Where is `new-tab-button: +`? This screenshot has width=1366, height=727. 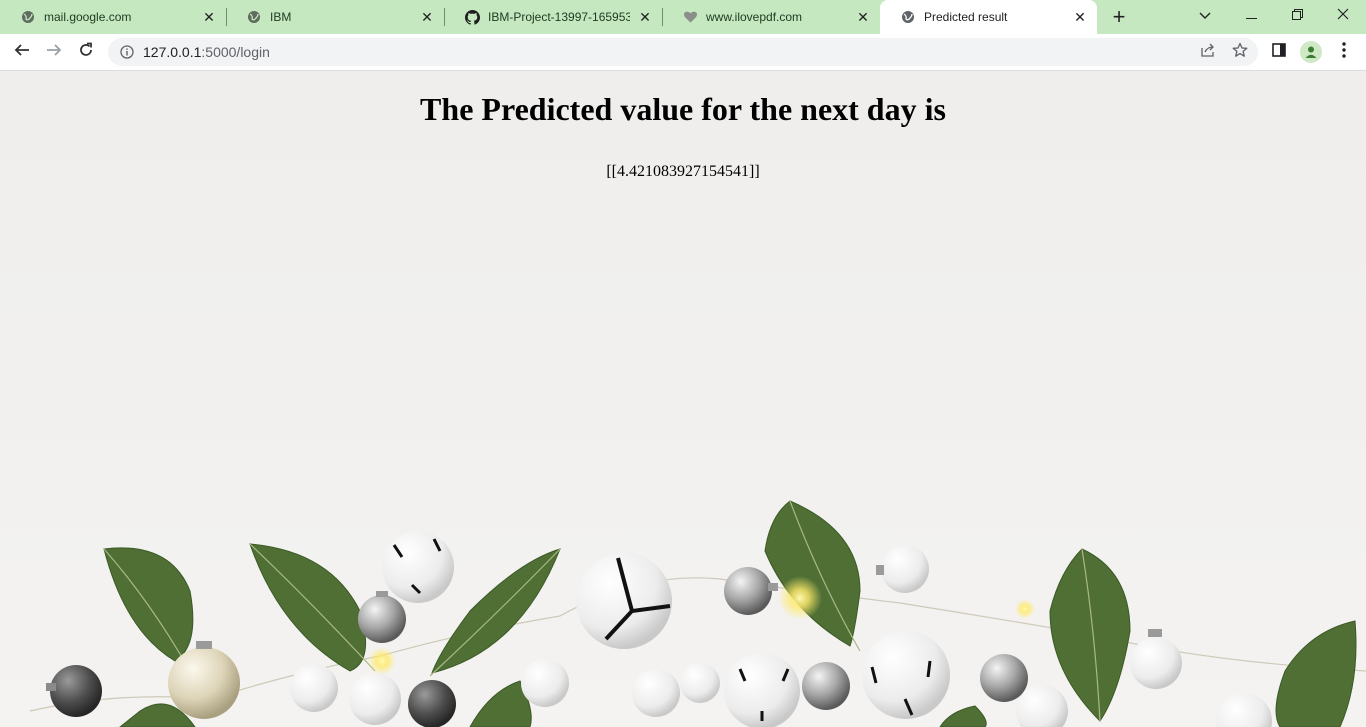
new-tab-button: + is located at coordinates (1119, 16).